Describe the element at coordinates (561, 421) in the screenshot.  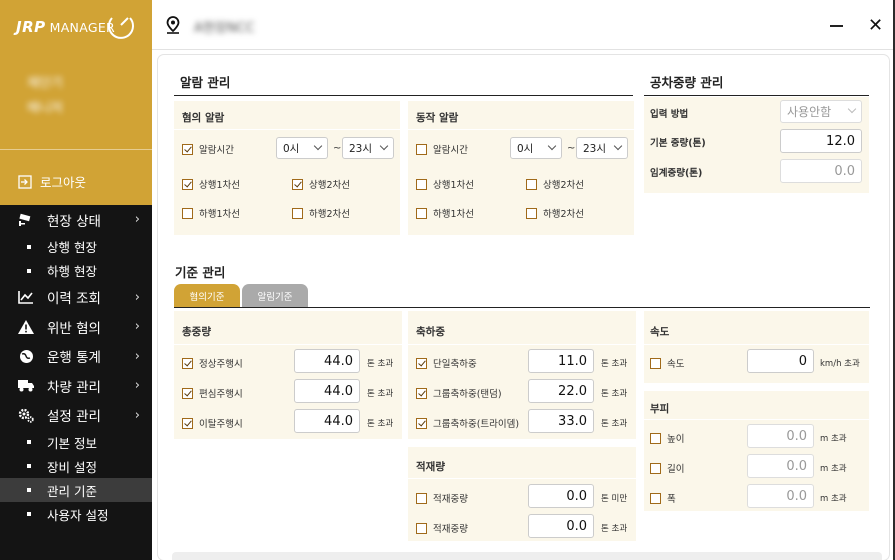
I see `tridem-axle-input: 33.0` at that location.